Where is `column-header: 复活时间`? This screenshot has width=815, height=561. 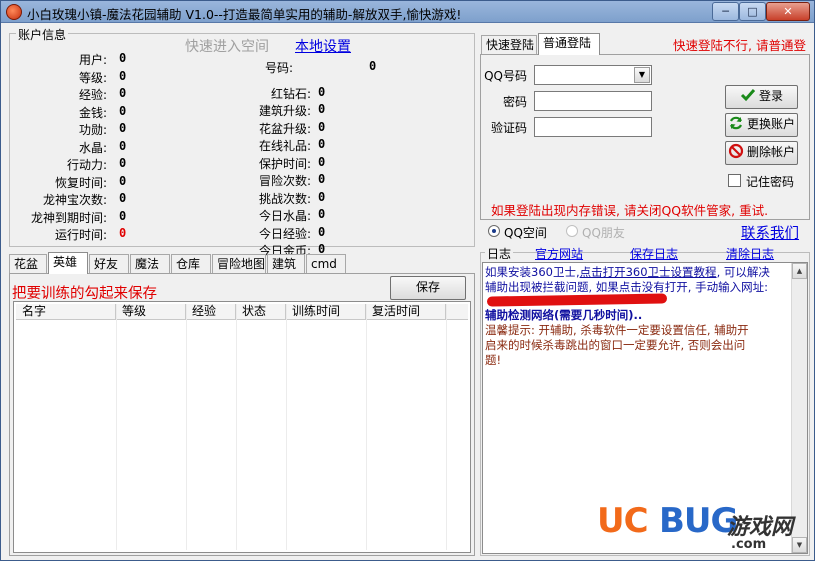 column-header: 复活时间 is located at coordinates (406, 312).